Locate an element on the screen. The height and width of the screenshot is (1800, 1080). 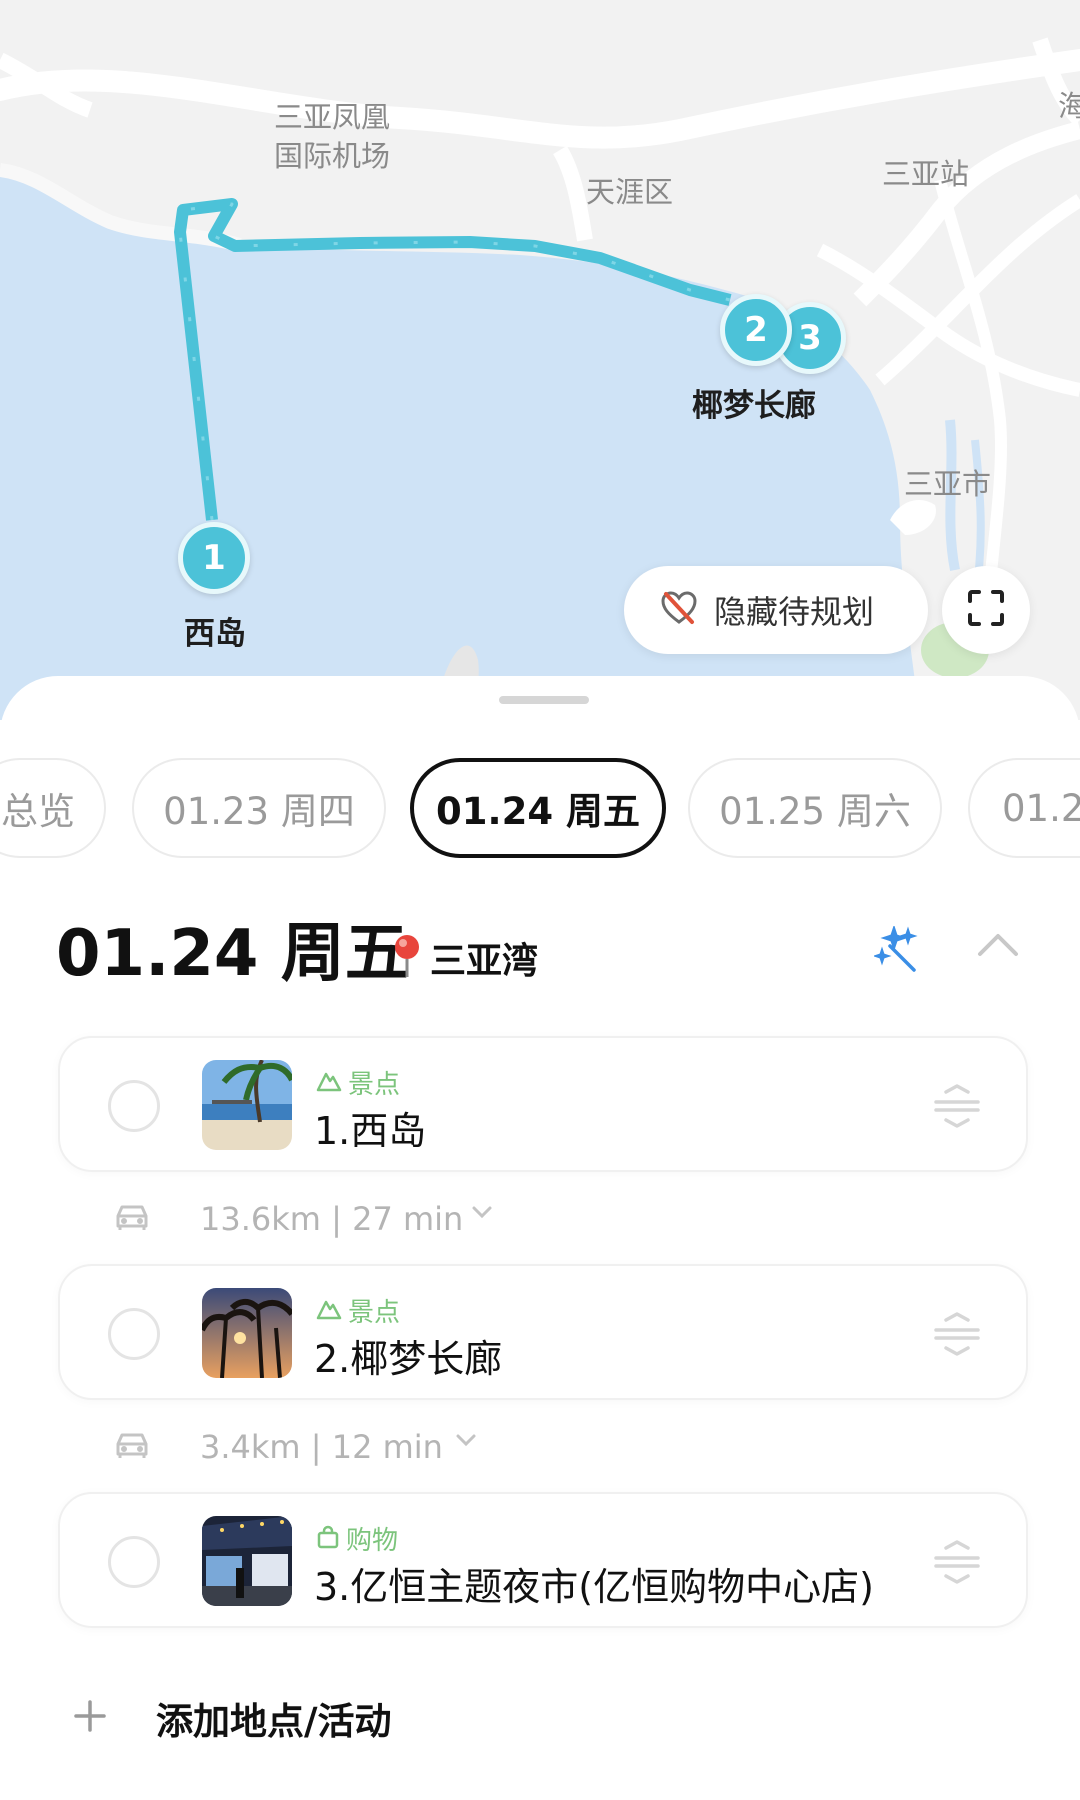
map-label-sanya-city: 三亚市 is located at coordinates (948, 484).